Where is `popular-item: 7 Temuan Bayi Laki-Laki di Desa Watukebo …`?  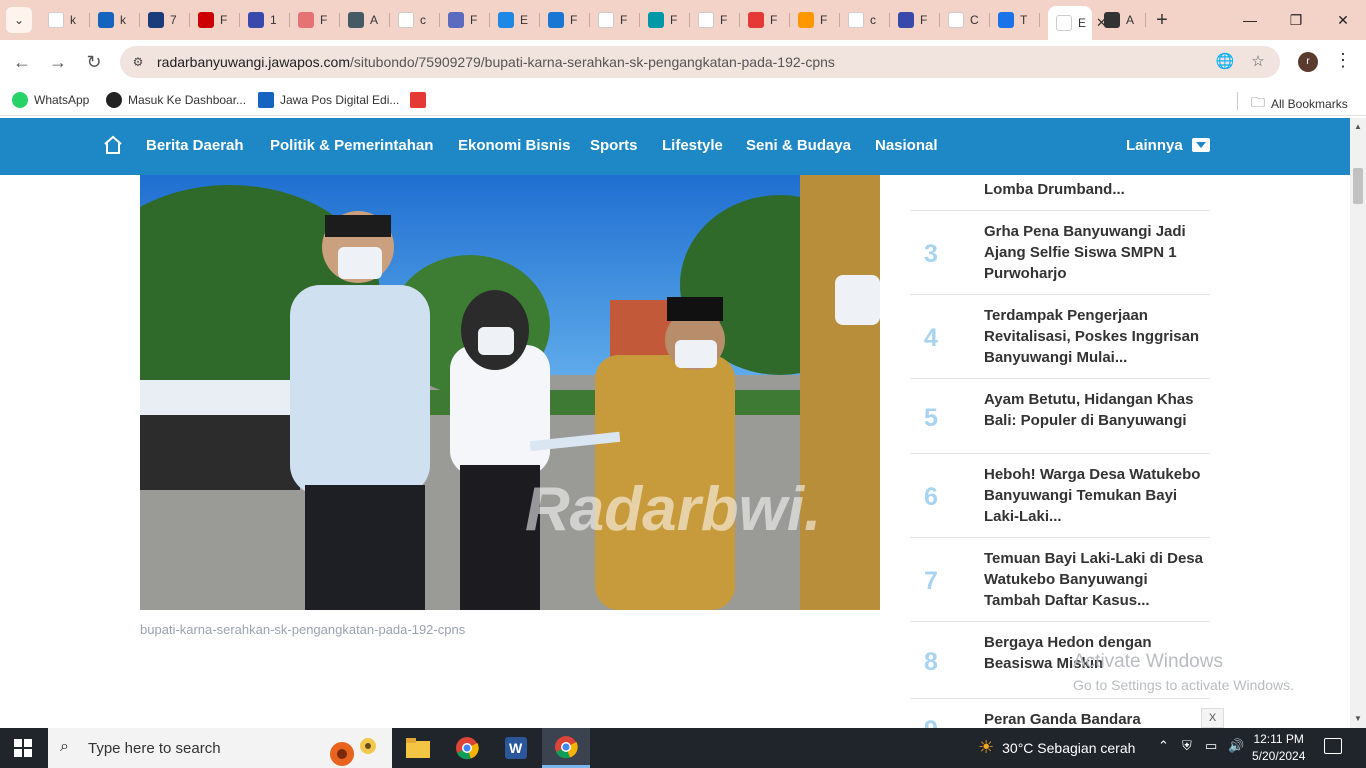 popular-item: 7 Temuan Bayi Laki-Laki di Desa Watukebo … is located at coordinates (1060, 580).